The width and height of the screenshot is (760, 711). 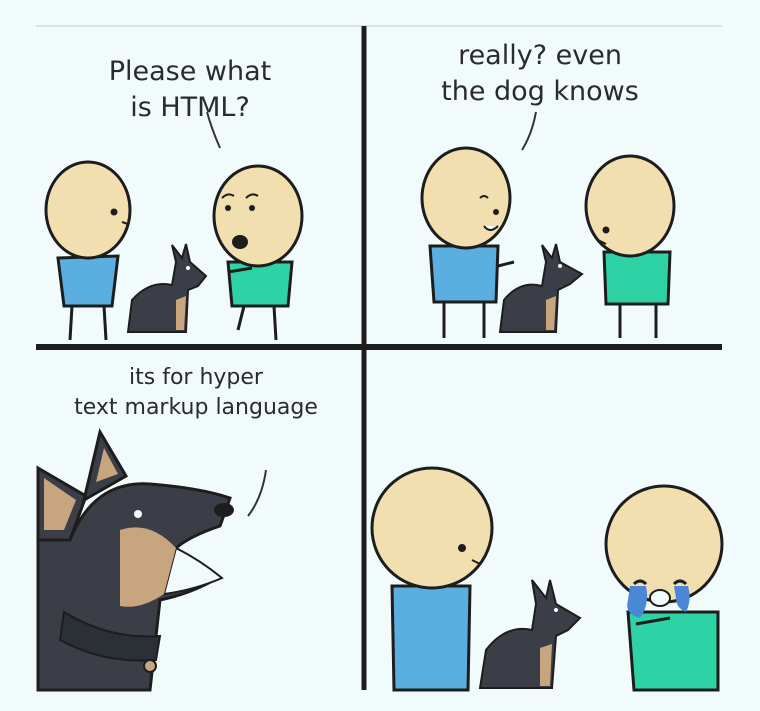 What do you see at coordinates (257, 493) in the screenshot?
I see `panel-3-speech-tail` at bounding box center [257, 493].